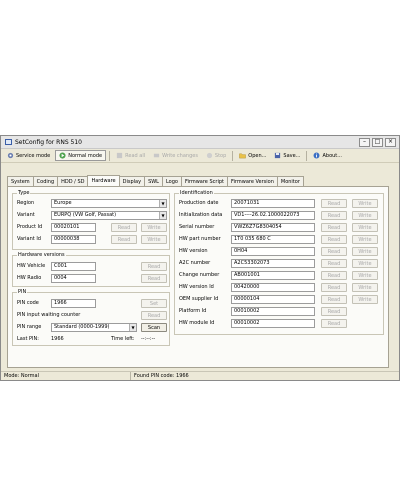 The width and height of the screenshot is (400, 500). Describe the element at coordinates (63, 203) in the screenshot. I see `region-value: Europe` at that location.